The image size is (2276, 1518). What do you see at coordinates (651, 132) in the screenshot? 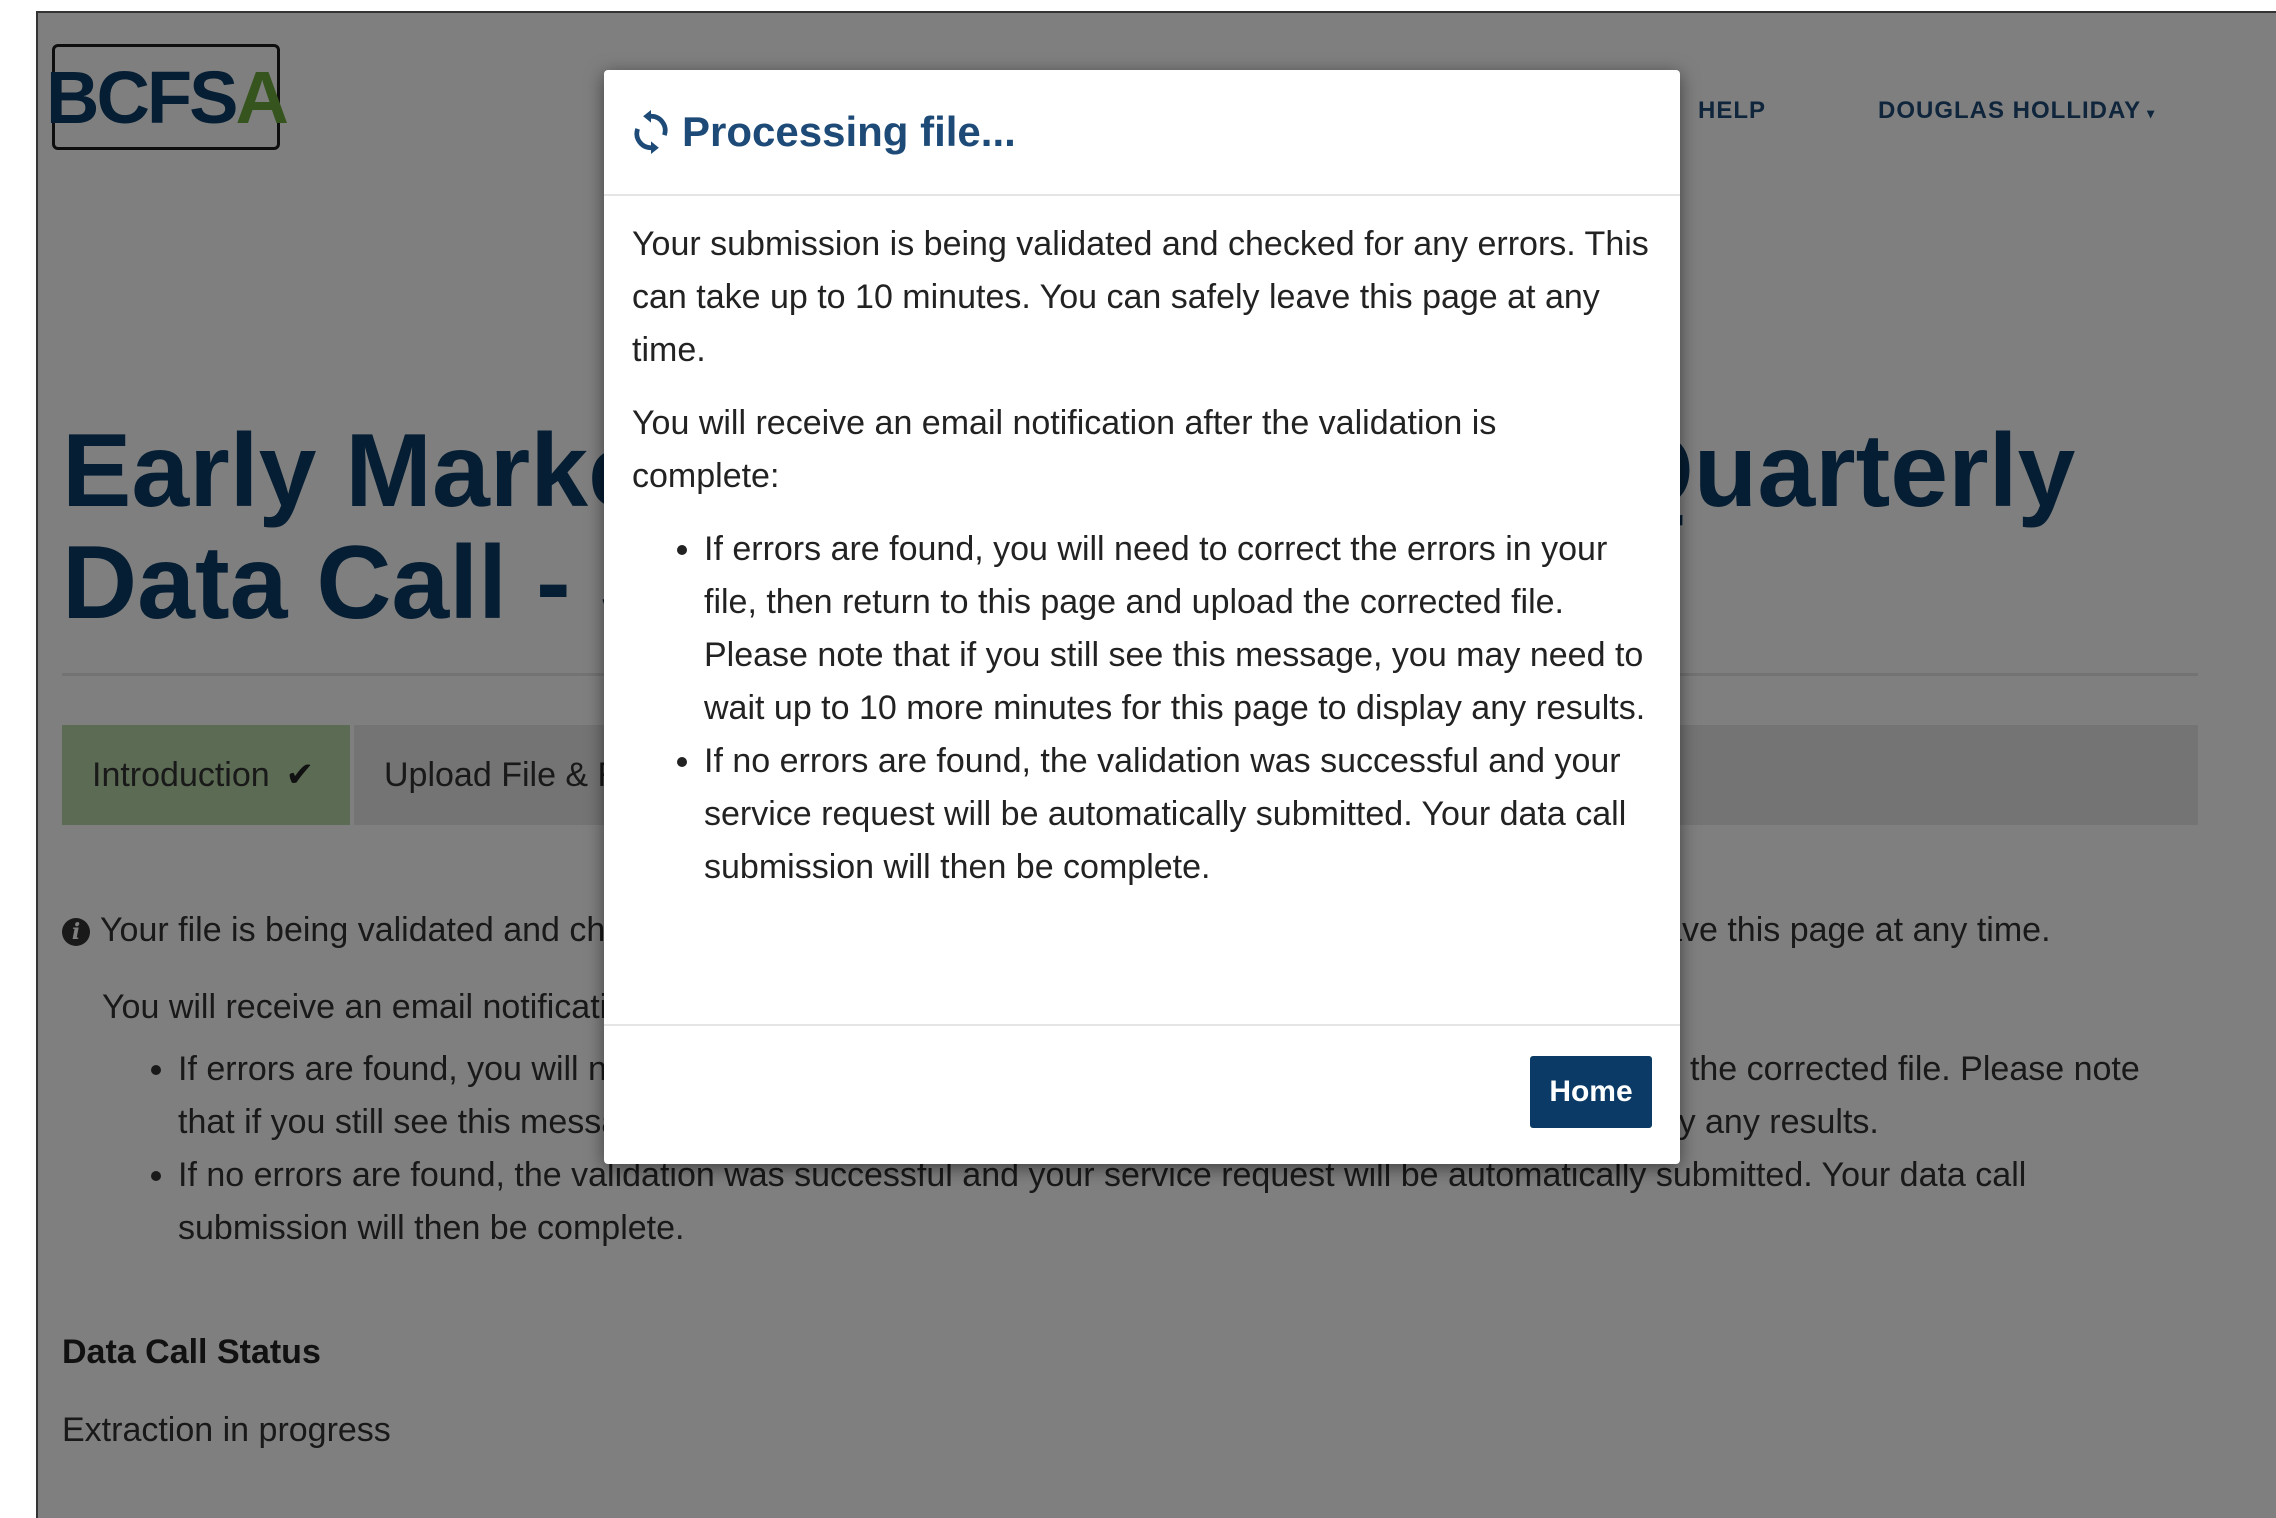
I see `refresh-icon` at bounding box center [651, 132].